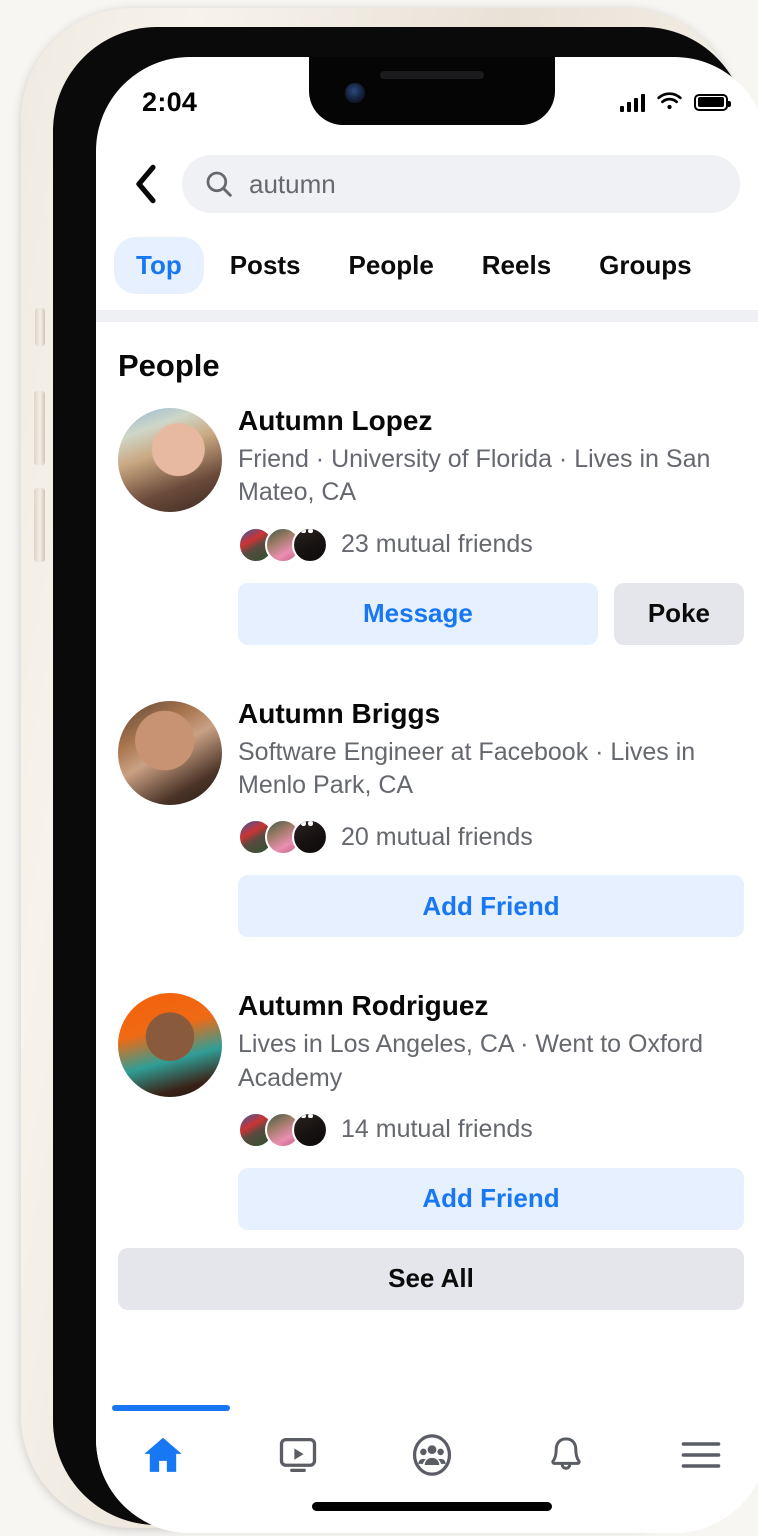  I want to click on search-header: autumn, so click(427, 176).